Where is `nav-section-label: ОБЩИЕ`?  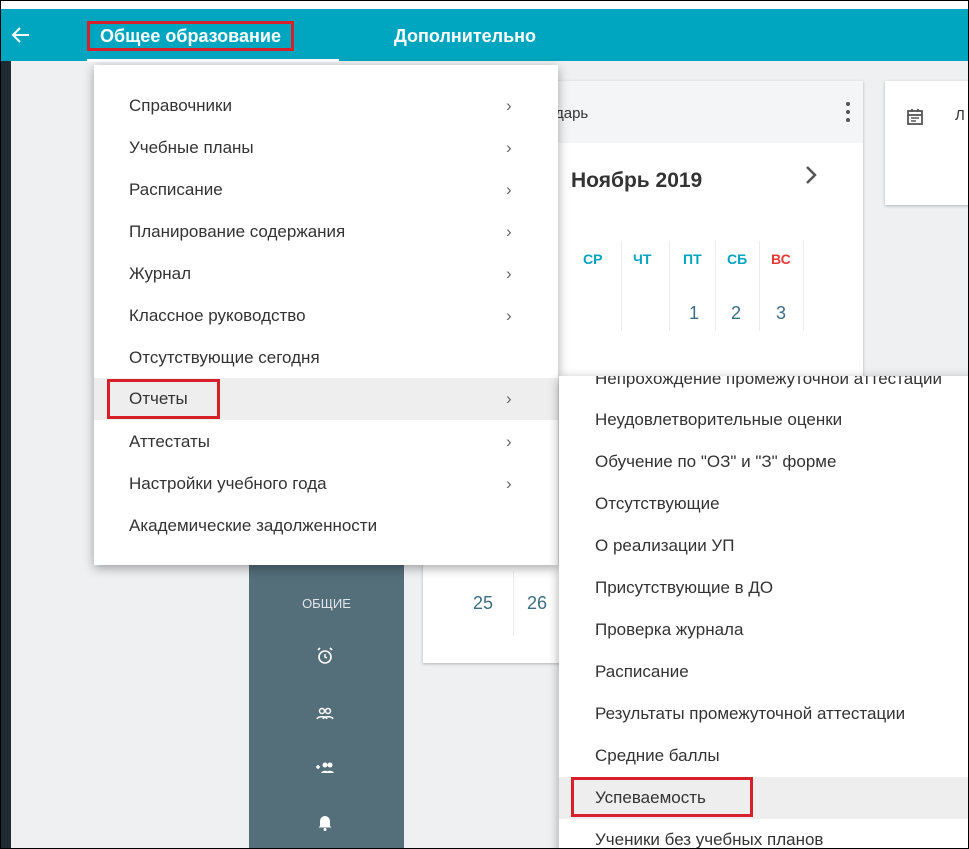 nav-section-label: ОБЩИЕ is located at coordinates (326, 603).